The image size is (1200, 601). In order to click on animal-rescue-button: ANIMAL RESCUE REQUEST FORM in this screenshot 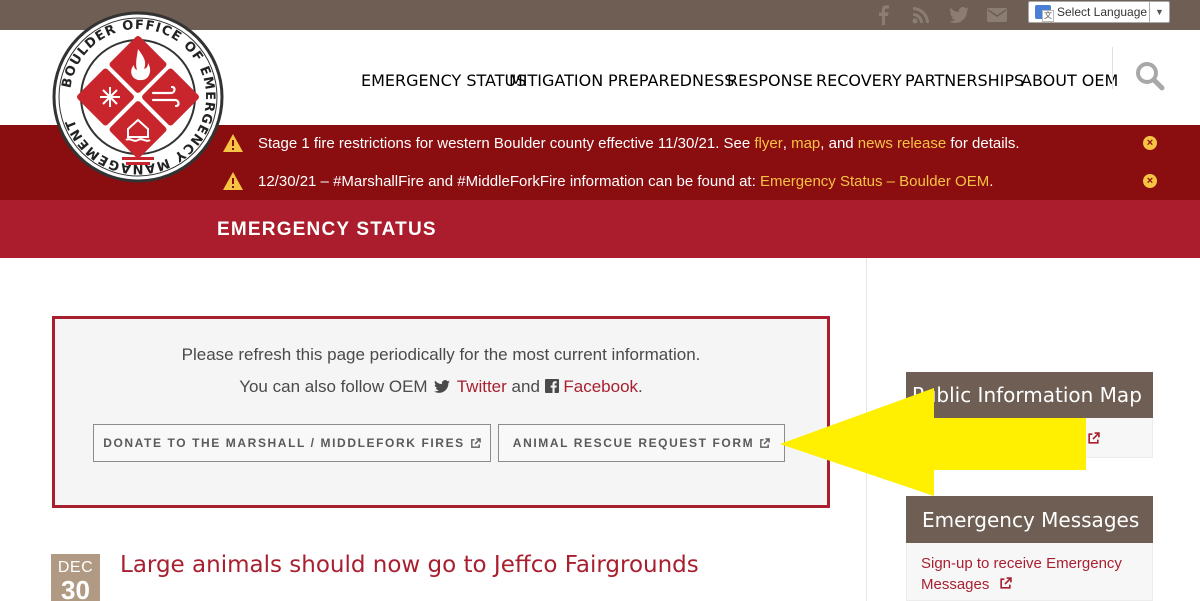, I will do `click(641, 443)`.